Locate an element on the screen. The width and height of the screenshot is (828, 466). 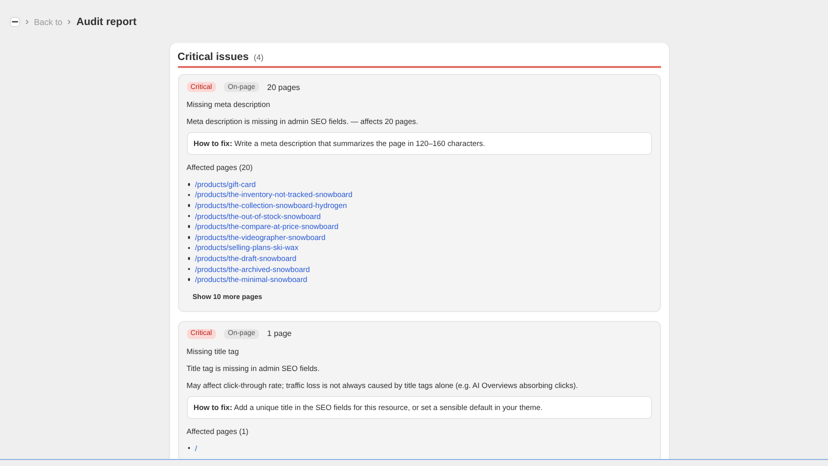
page-count: 1 page is located at coordinates (279, 333).